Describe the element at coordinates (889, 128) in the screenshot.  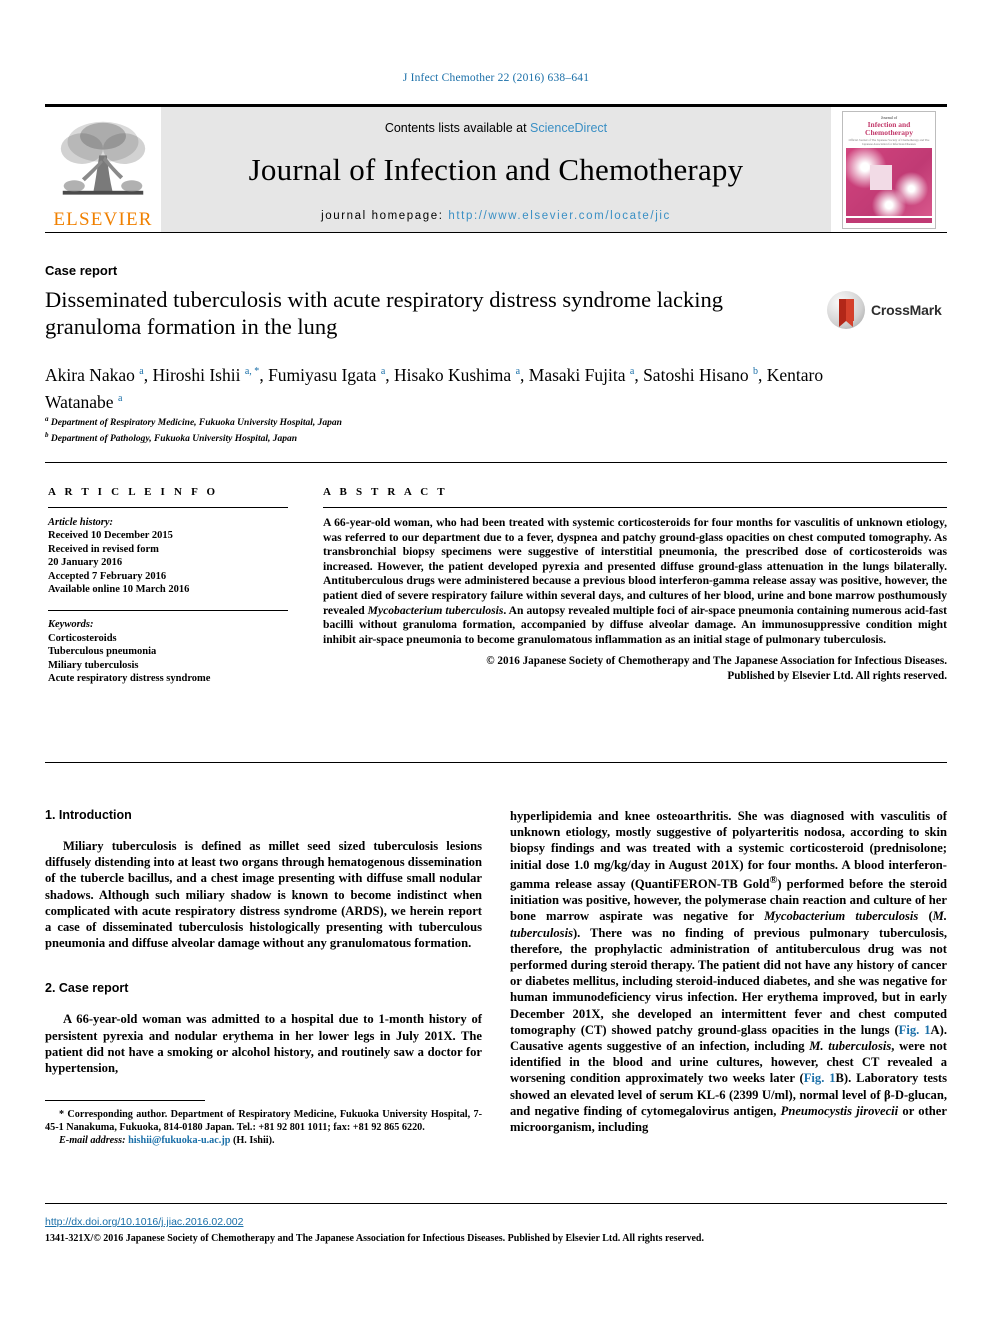
I see `cover-title: Infection and Chemotherapy` at that location.